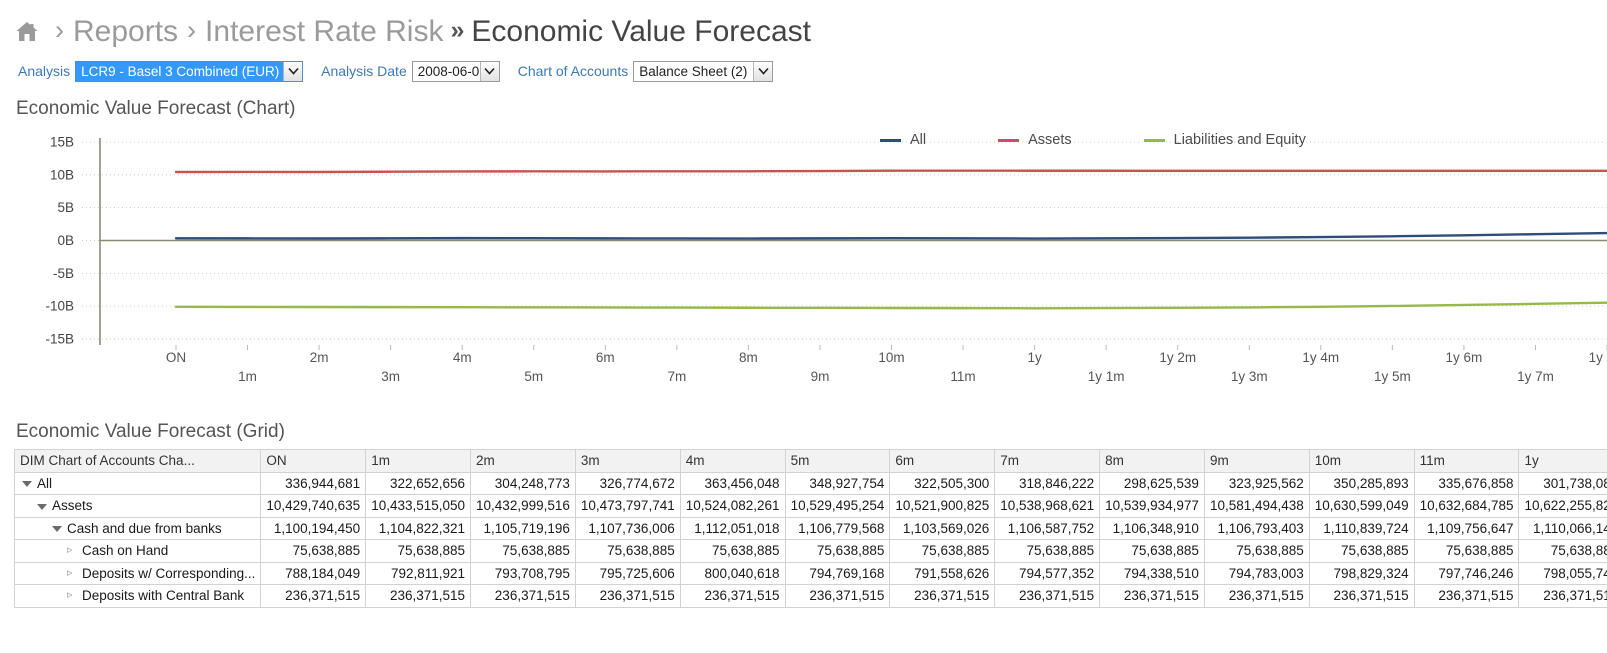  Describe the element at coordinates (448, 71) in the screenshot. I see `analysis-date-select-value: 2008-06-01` at that location.